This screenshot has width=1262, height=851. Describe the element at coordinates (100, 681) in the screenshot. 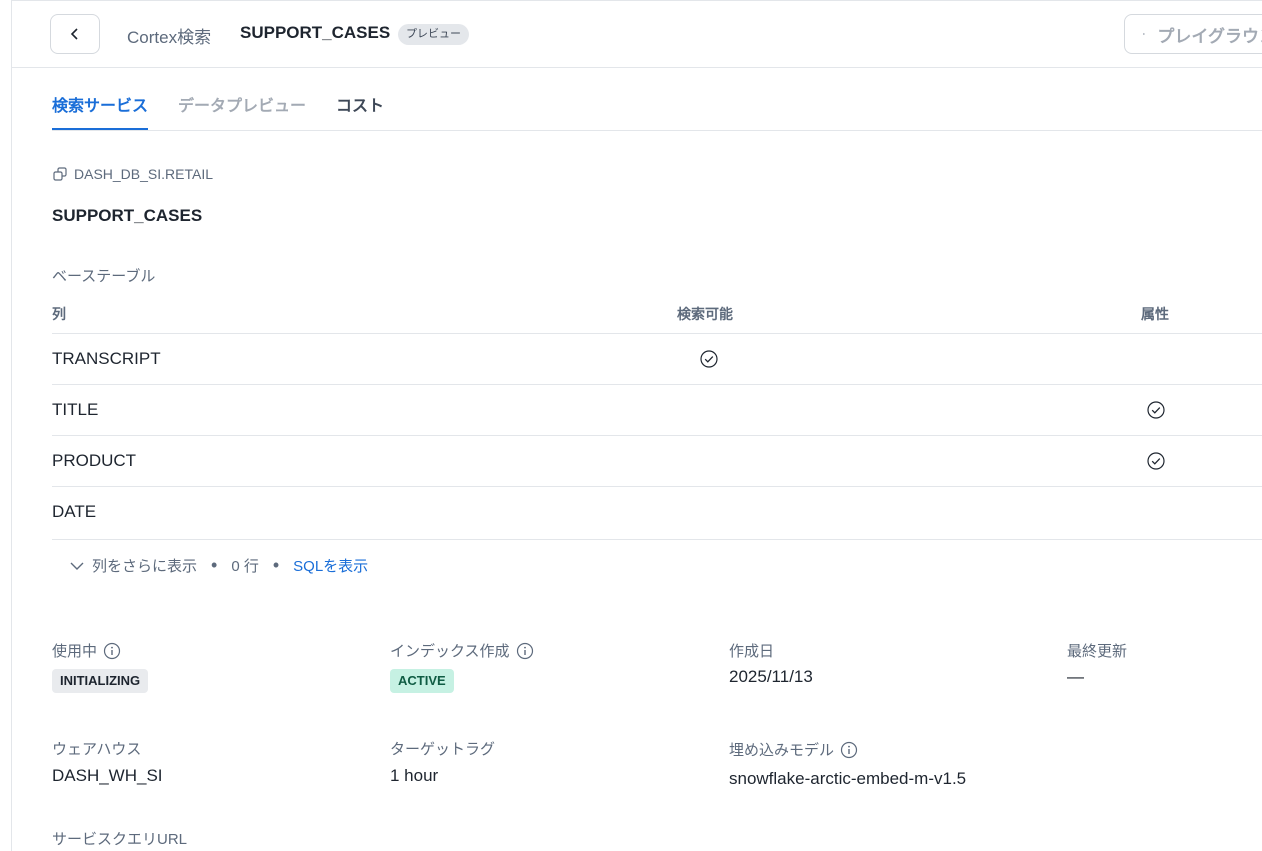

I see `serving-status-badge: INITIALIZING` at that location.